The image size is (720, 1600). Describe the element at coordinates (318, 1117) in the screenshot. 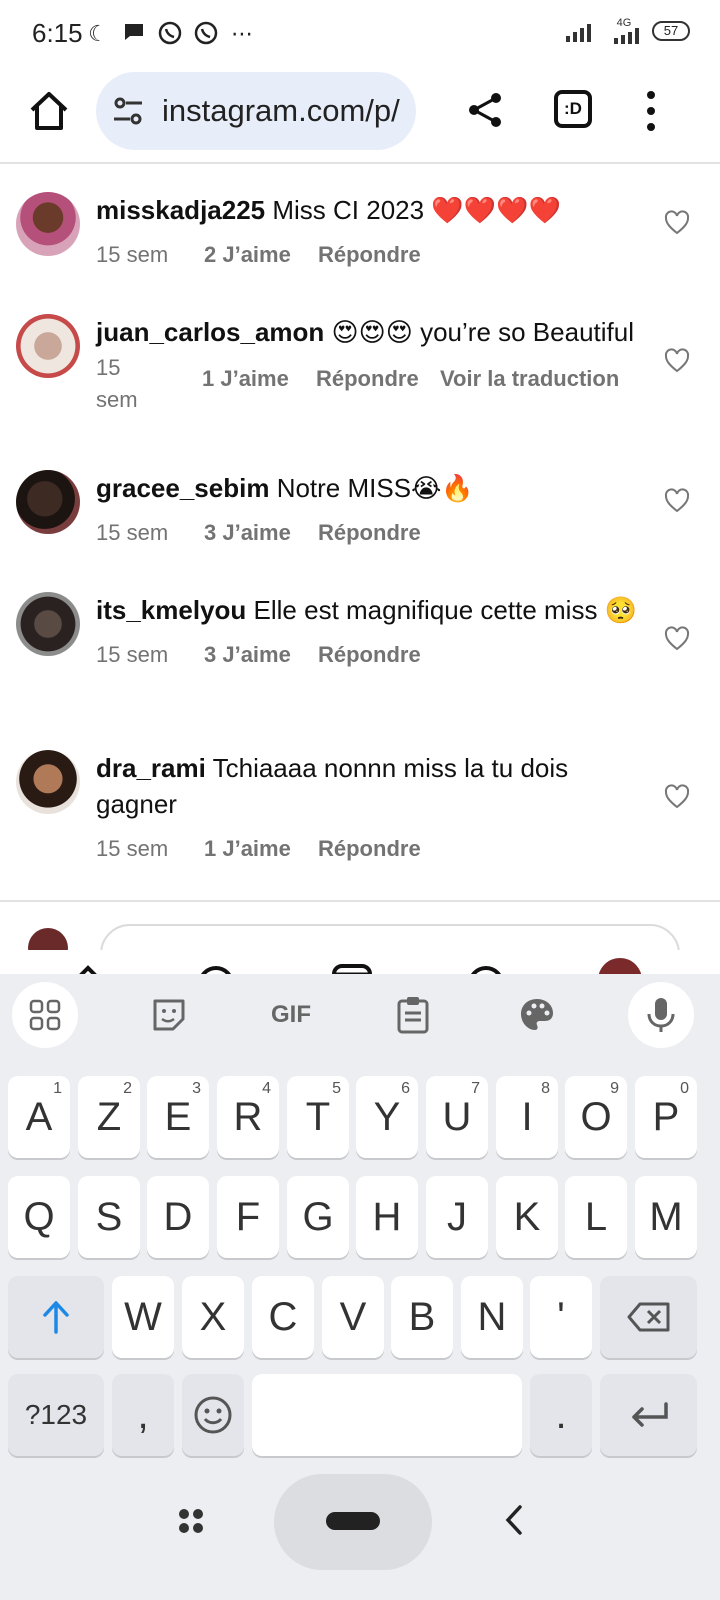

I see `key-t: T5` at that location.